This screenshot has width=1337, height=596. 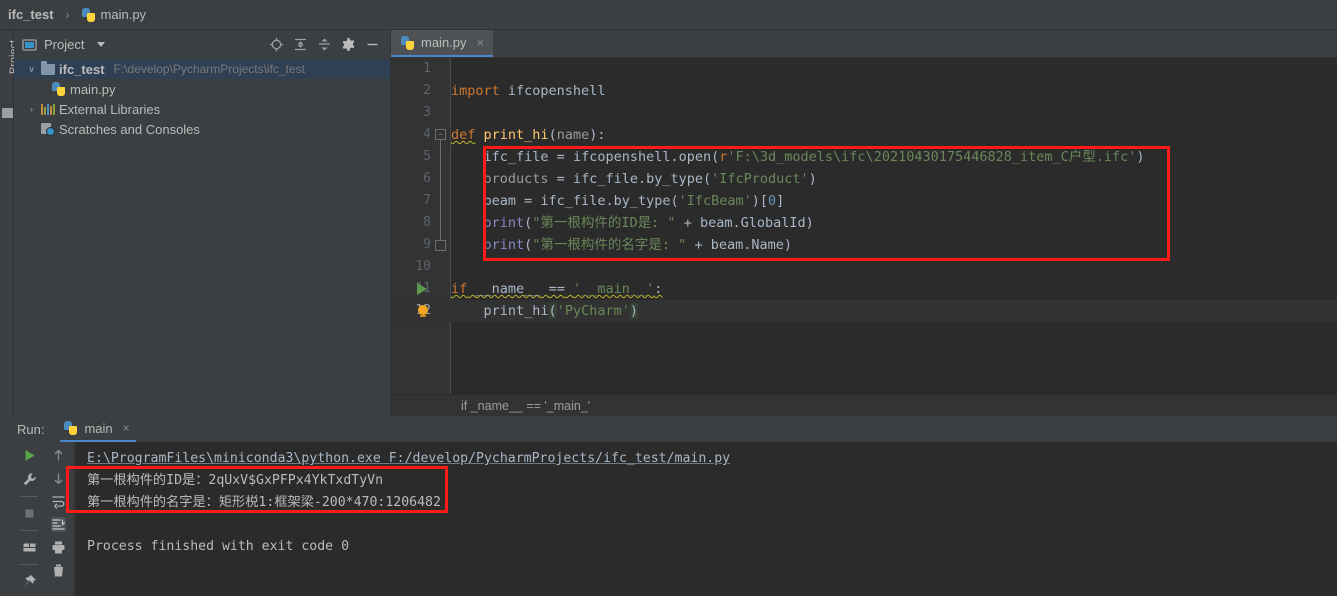 I want to click on line-number: 10, so click(x=423, y=266).